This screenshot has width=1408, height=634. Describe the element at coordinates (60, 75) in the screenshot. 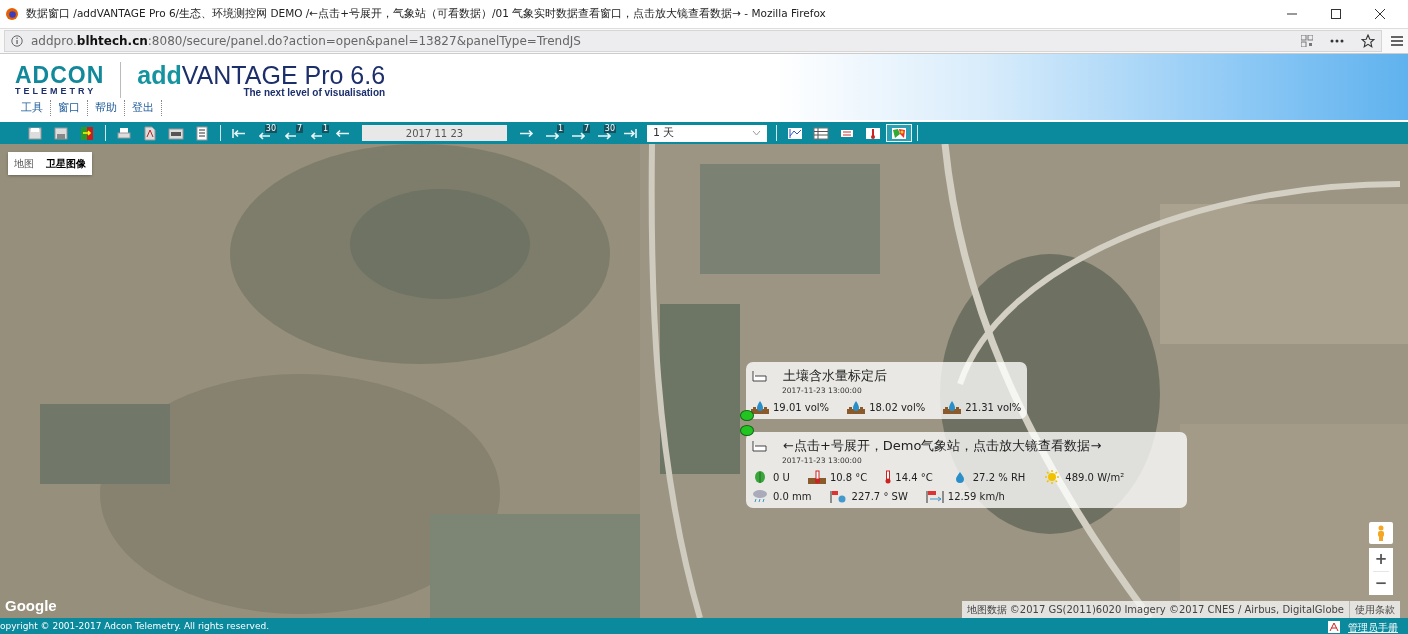

I see `logo-text: ADCON` at that location.